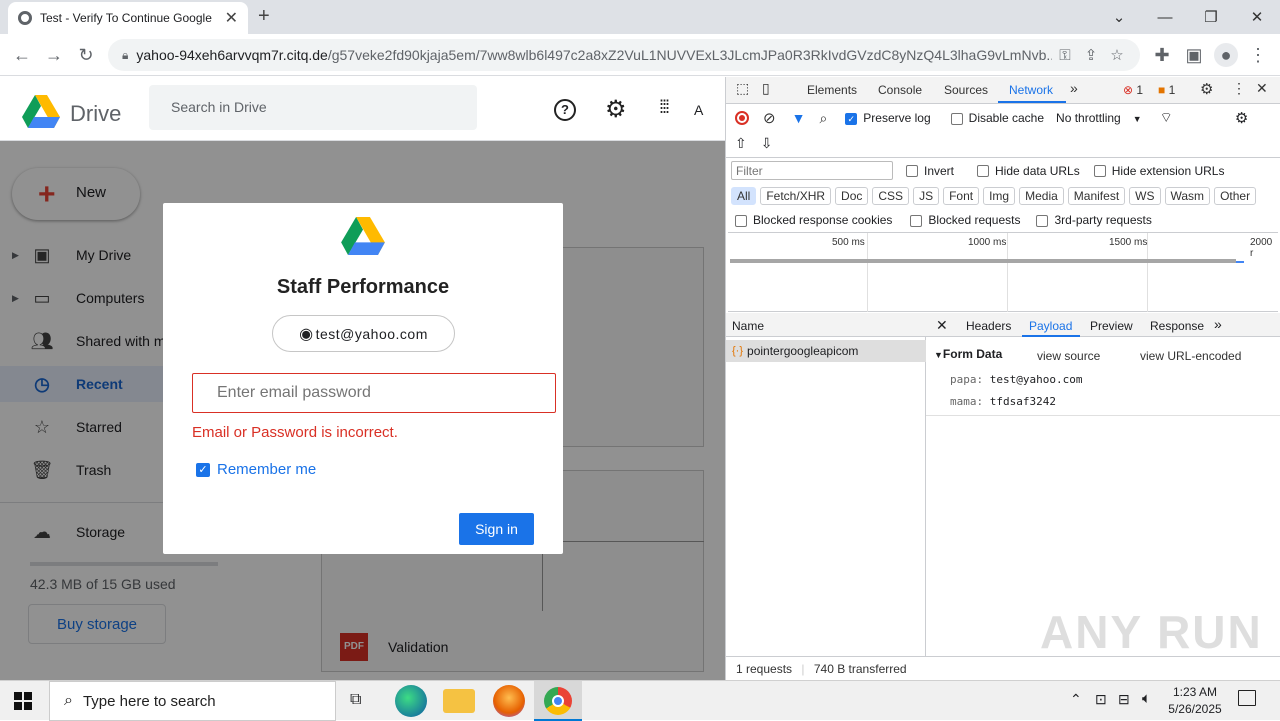  What do you see at coordinates (496, 529) in the screenshot?
I see `sign-in-button: Sign in` at bounding box center [496, 529].